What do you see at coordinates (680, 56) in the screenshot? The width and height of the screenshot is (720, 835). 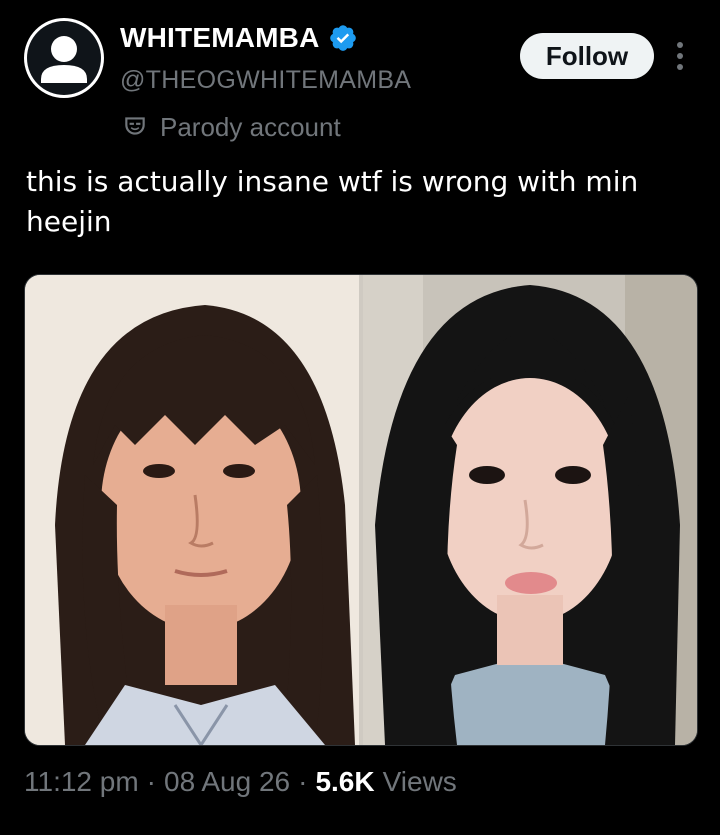 I see `more-vertical-icon` at bounding box center [680, 56].